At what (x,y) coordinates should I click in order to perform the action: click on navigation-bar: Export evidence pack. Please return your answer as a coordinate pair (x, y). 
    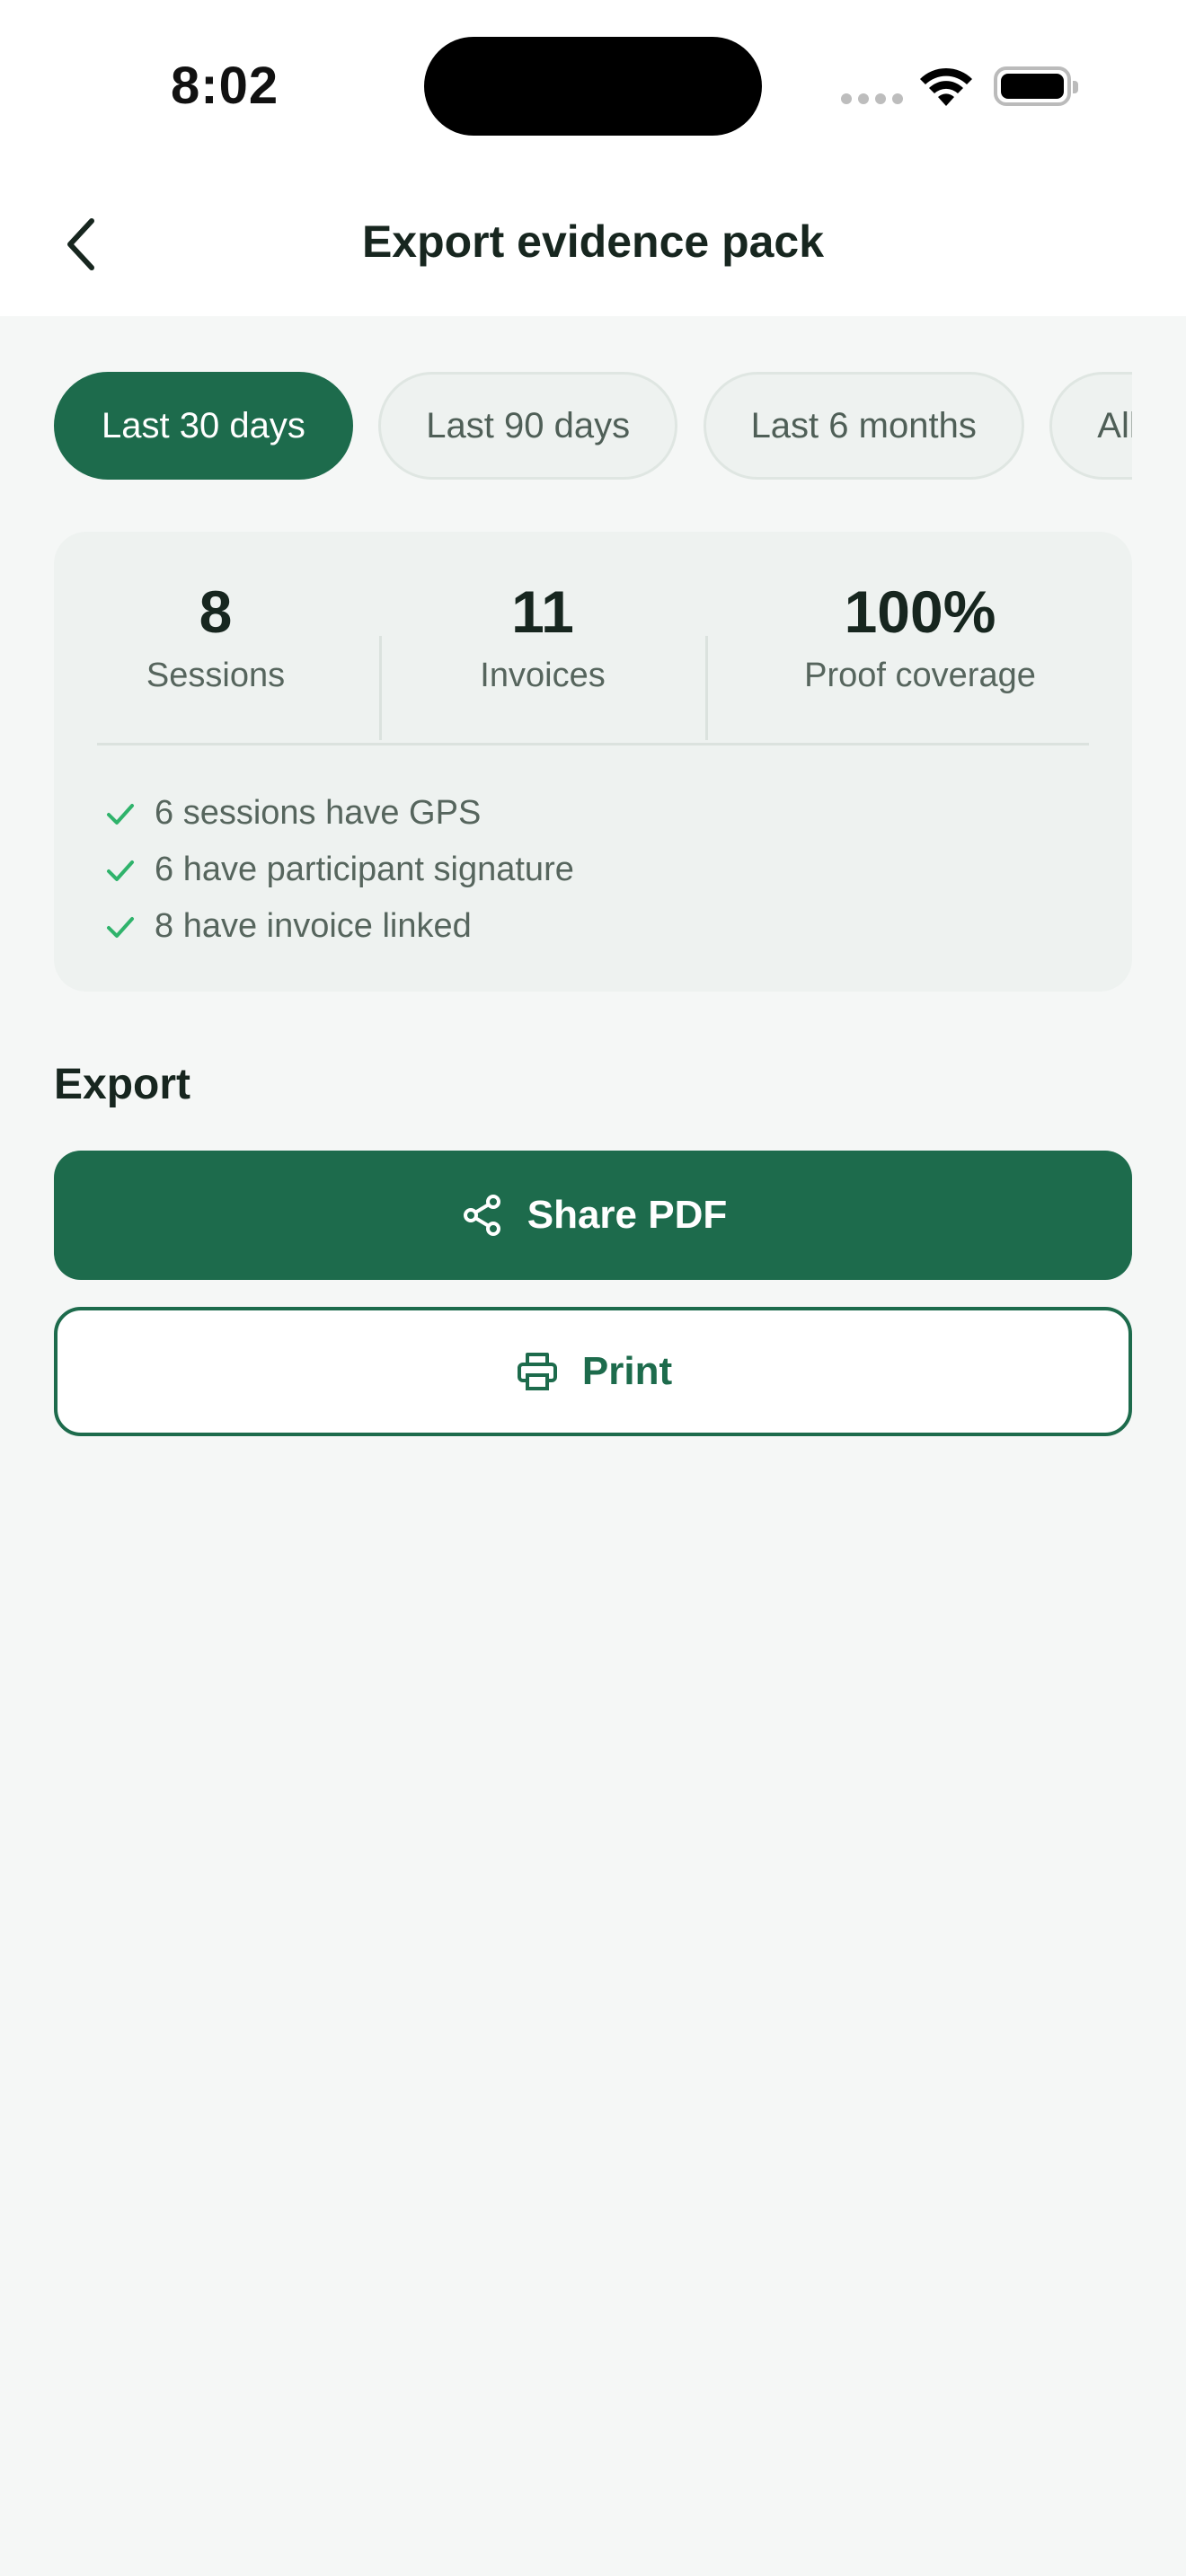
    Looking at the image, I should click on (593, 243).